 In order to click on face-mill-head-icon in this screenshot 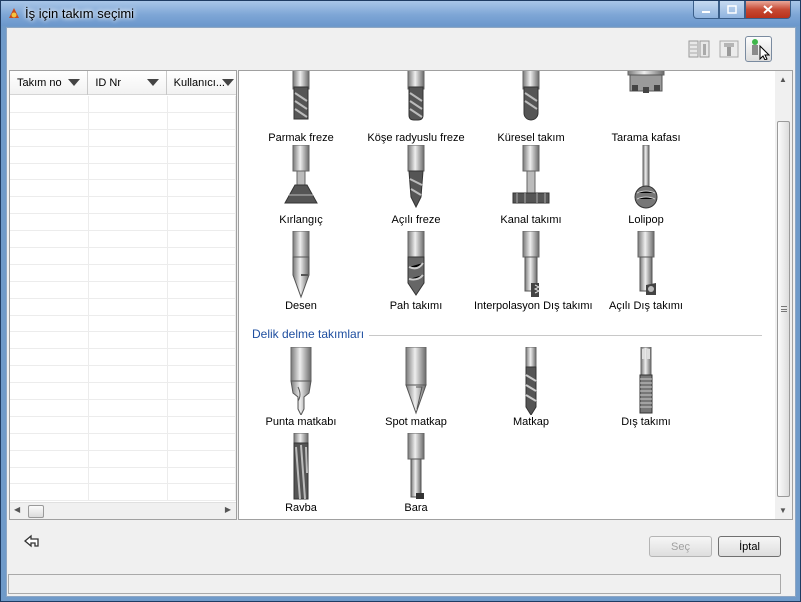, I will do `click(646, 82)`.